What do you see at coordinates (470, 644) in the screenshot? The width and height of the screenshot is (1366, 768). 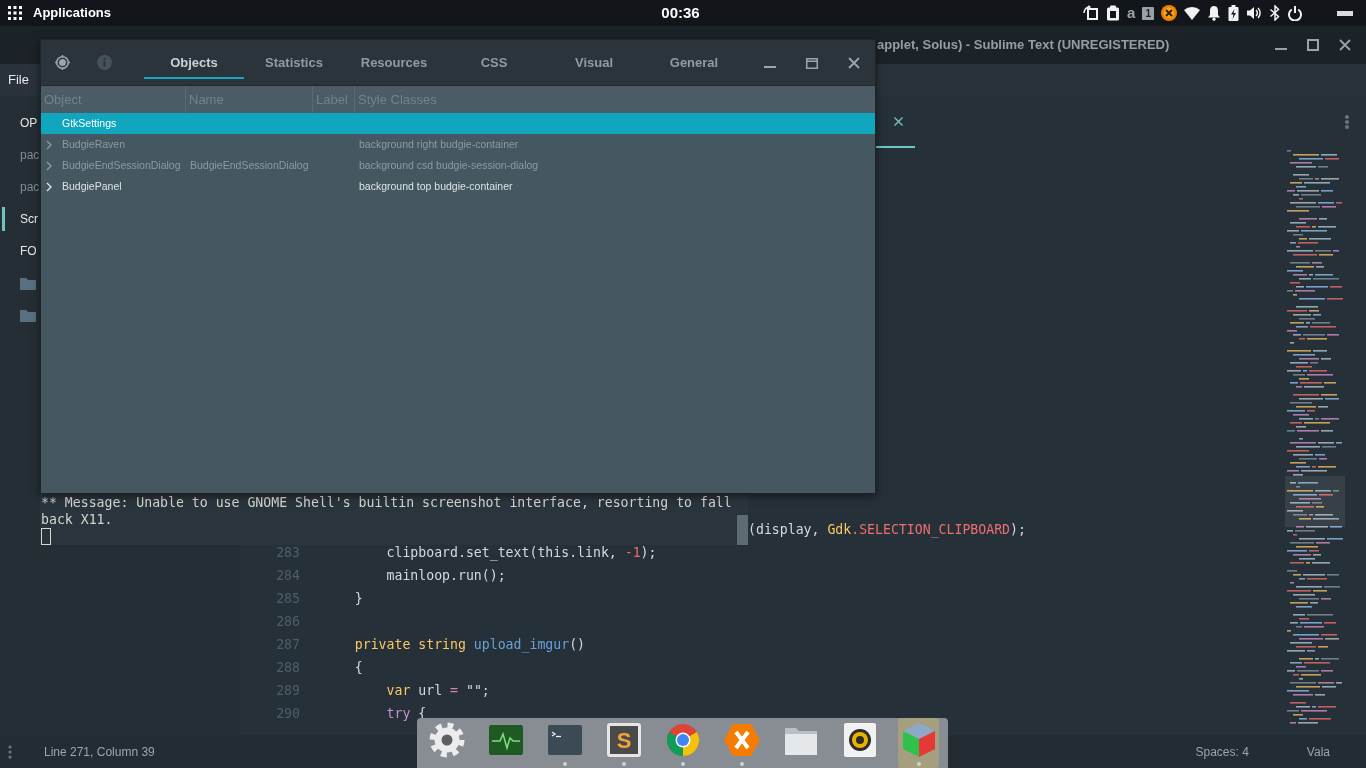 I see `code-line: private string upload_imgur()` at bounding box center [470, 644].